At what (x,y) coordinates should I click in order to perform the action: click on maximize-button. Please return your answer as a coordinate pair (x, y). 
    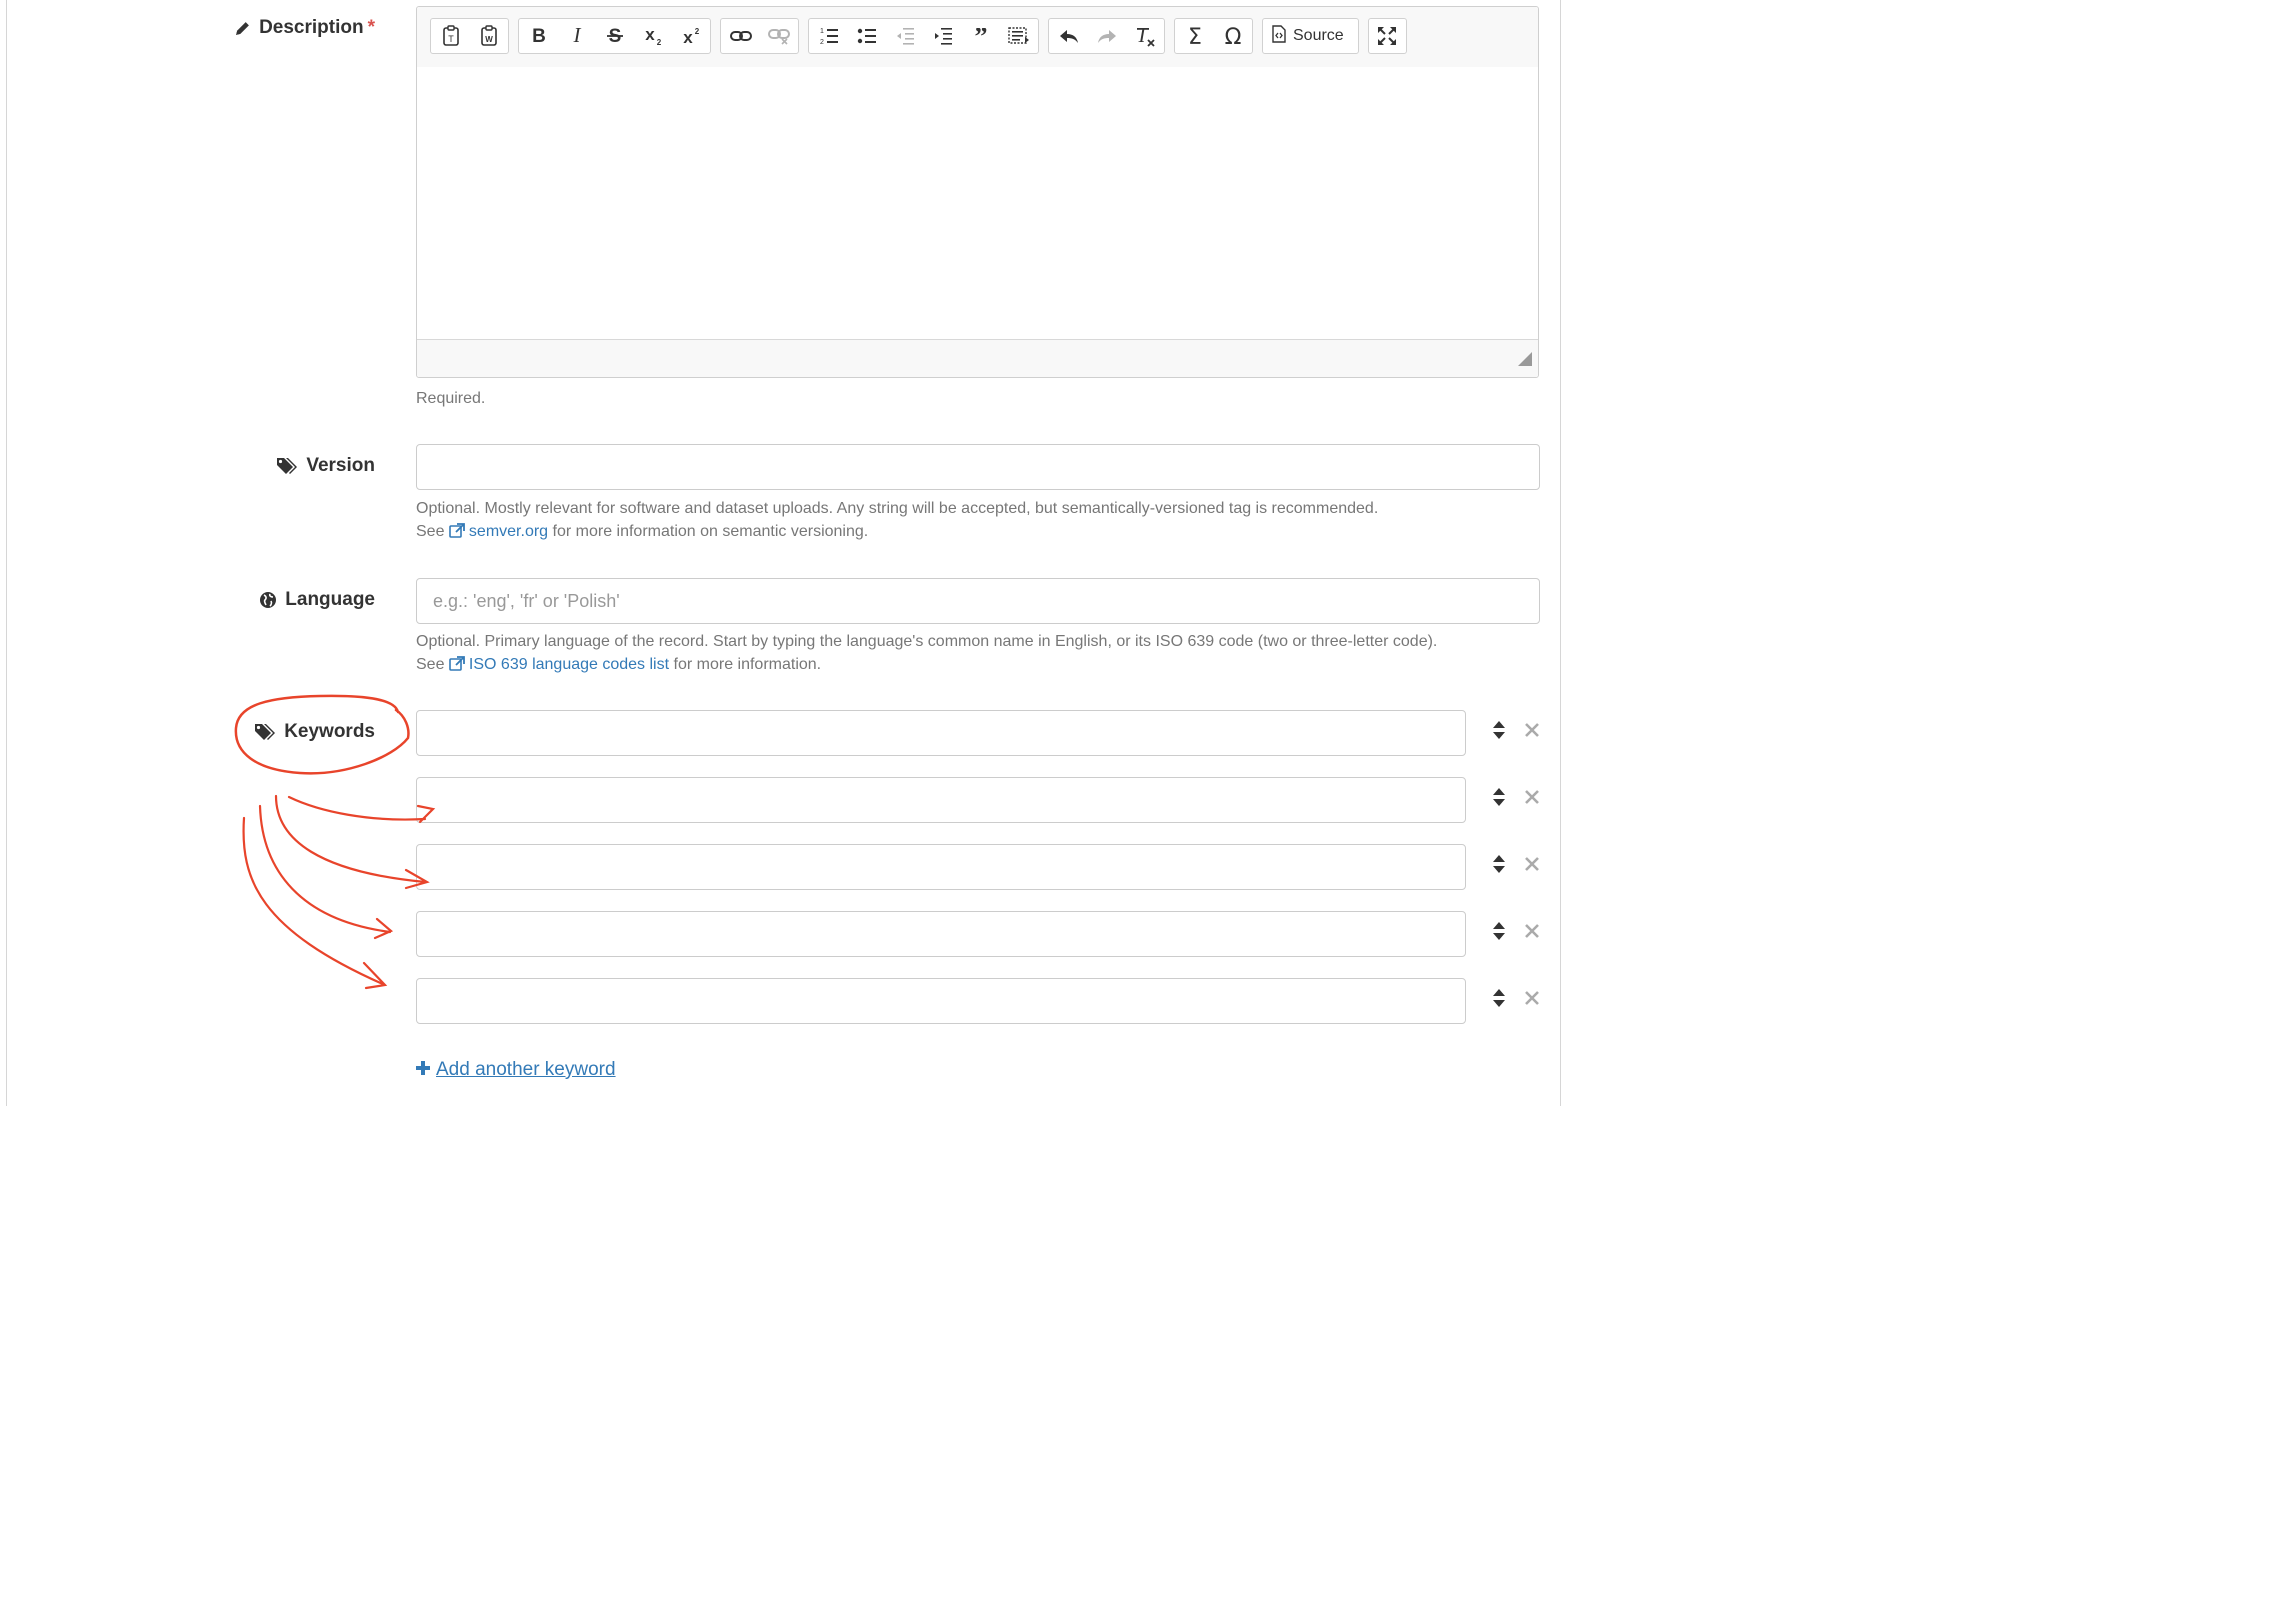
    Looking at the image, I should click on (1387, 36).